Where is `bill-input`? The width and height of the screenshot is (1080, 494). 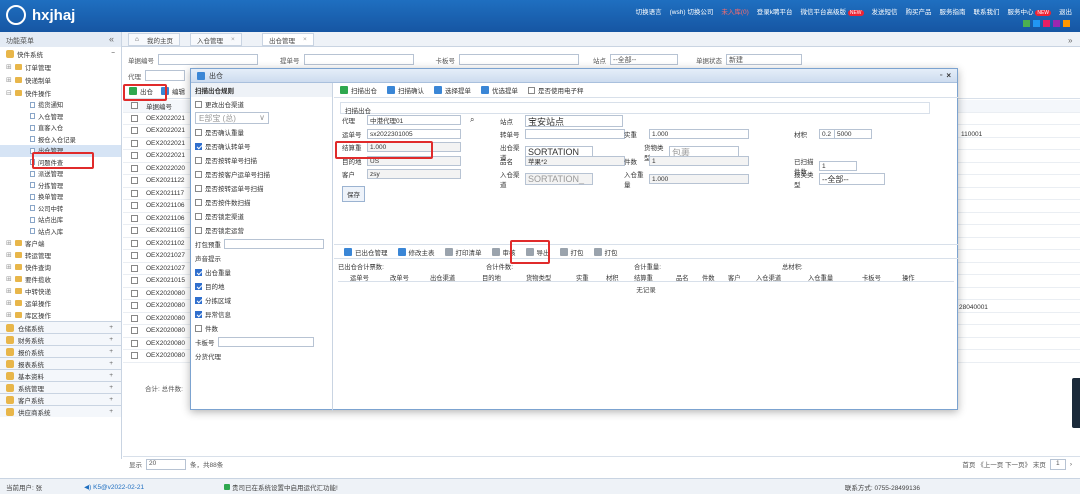
bill-input is located at coordinates (358, 59).